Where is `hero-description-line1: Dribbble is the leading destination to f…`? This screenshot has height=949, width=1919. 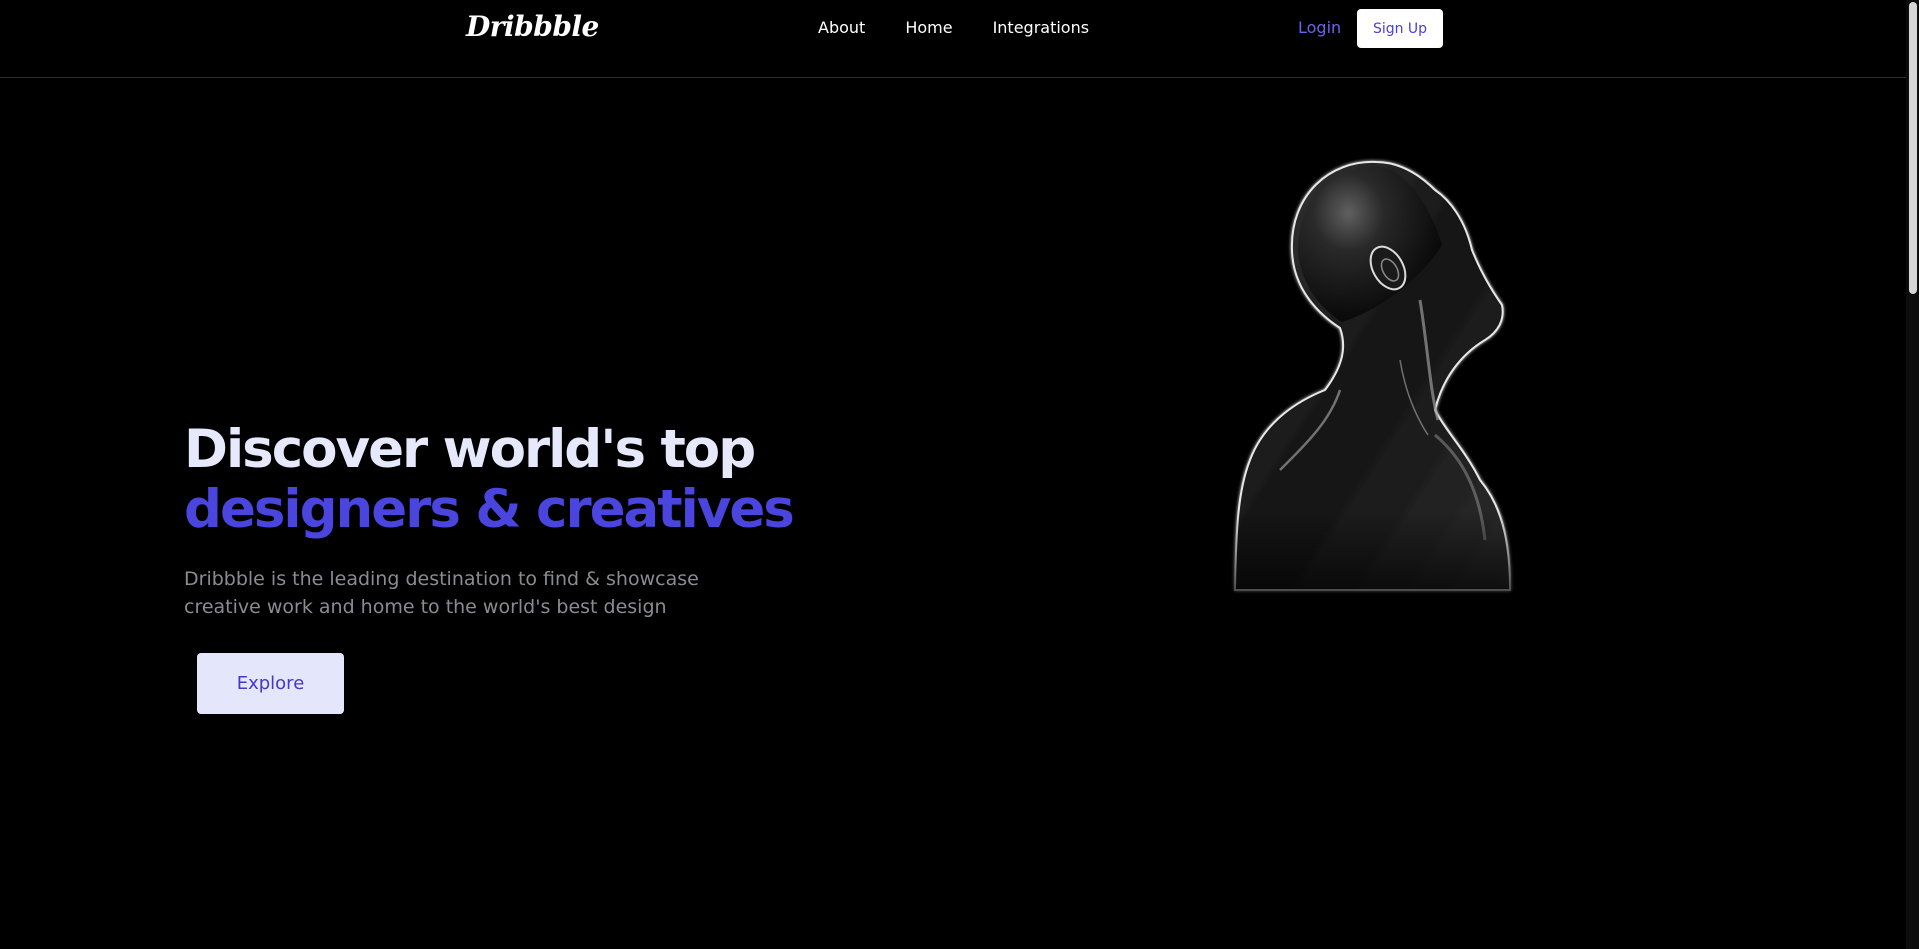
hero-description-line1: Dribbble is the leading destination to f… is located at coordinates (441, 579).